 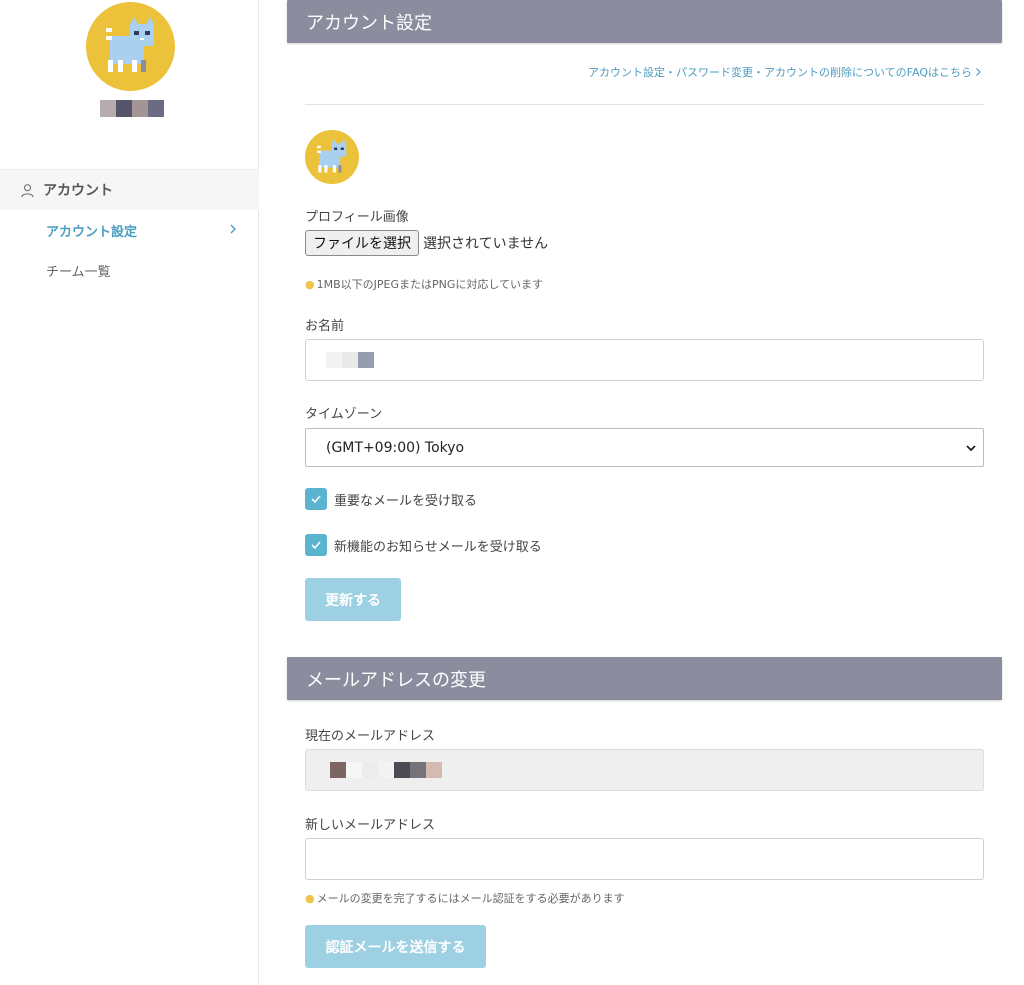 What do you see at coordinates (406, 501) in the screenshot?
I see `important-mail-label: 重要なメールを受け取る` at bounding box center [406, 501].